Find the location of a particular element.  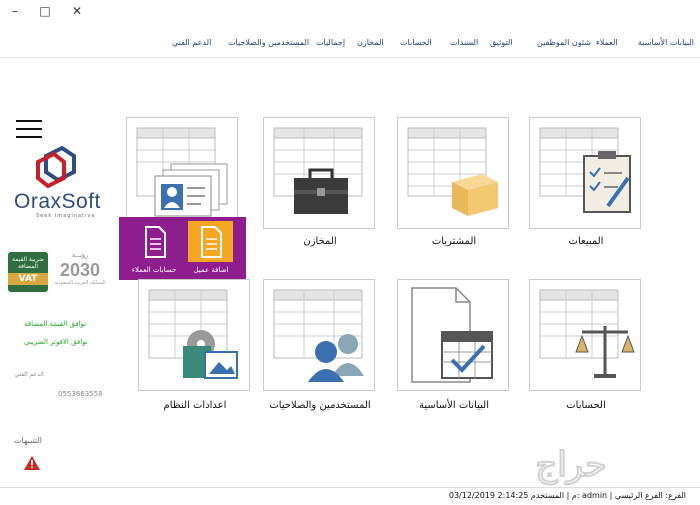

haraj-logo-icon: حراج is located at coordinates (570, 465).